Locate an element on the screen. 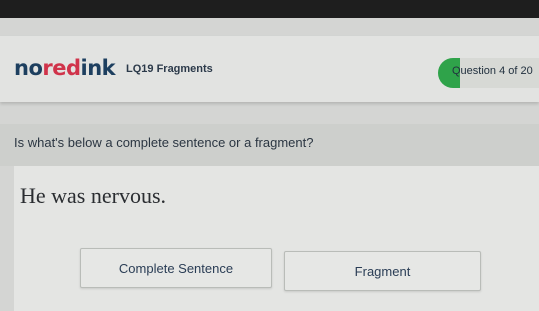 The width and height of the screenshot is (539, 311). question-counter: Question 4 of 20 is located at coordinates (492, 71).